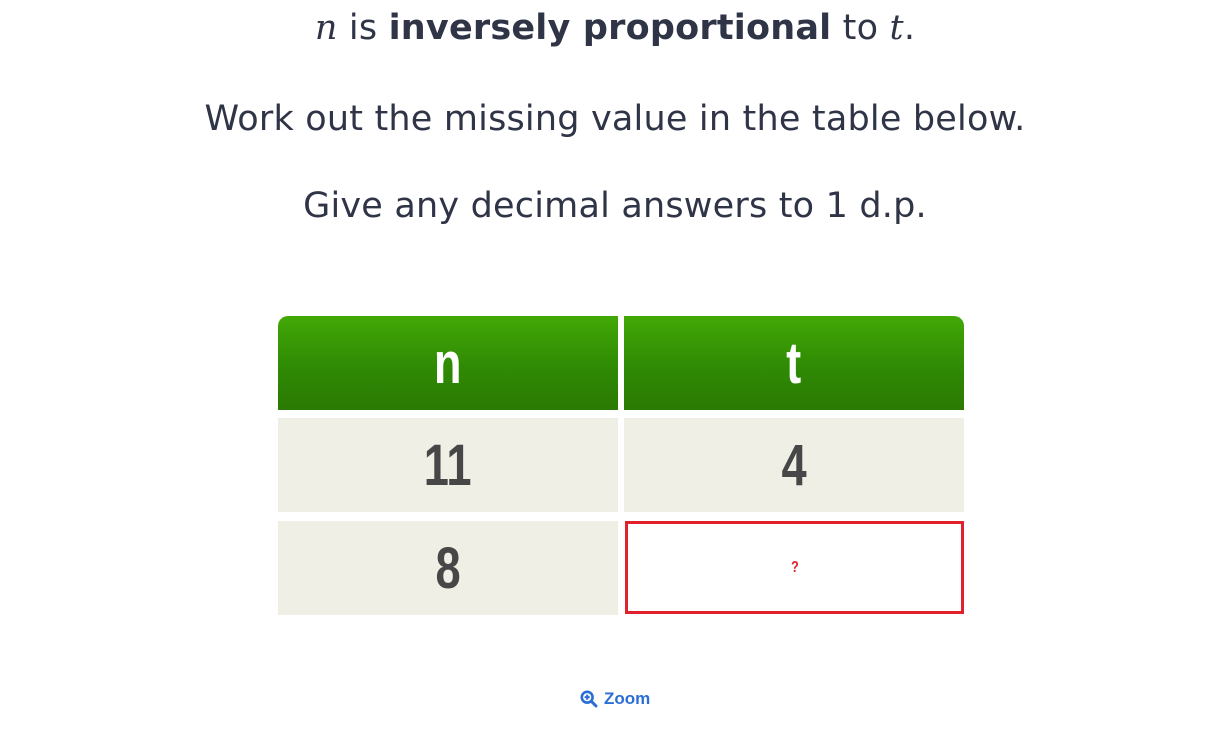 The width and height of the screenshot is (1230, 729). Describe the element at coordinates (589, 699) in the screenshot. I see `zoom-in-icon` at that location.